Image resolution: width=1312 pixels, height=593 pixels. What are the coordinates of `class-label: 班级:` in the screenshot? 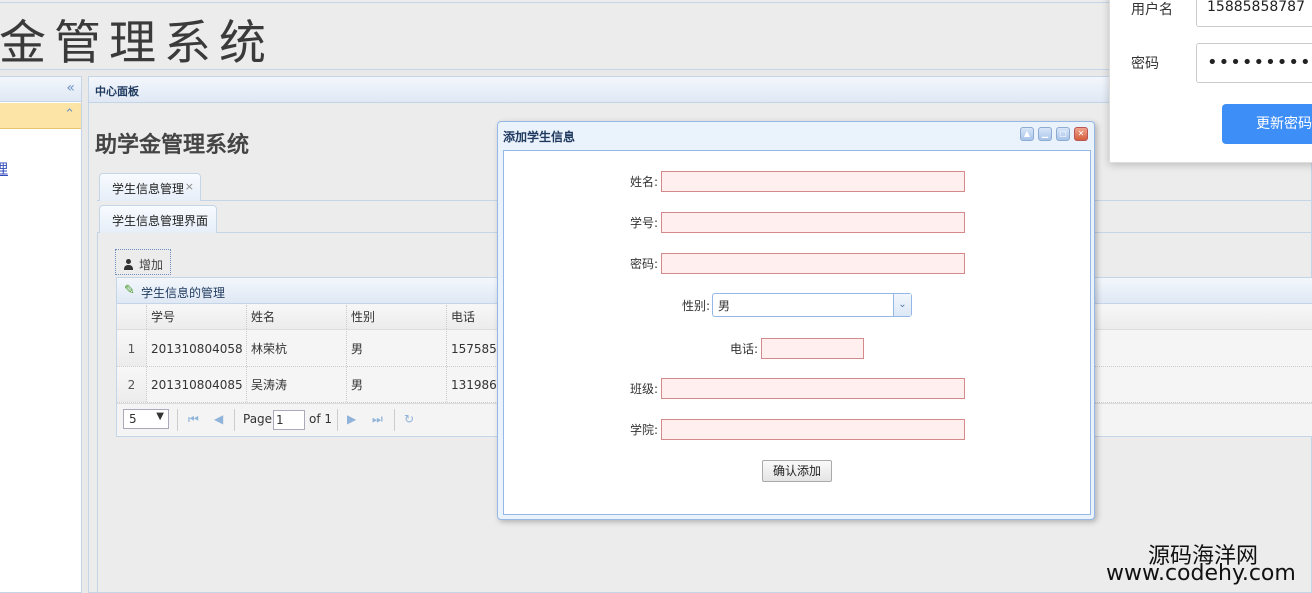 It's located at (643, 389).